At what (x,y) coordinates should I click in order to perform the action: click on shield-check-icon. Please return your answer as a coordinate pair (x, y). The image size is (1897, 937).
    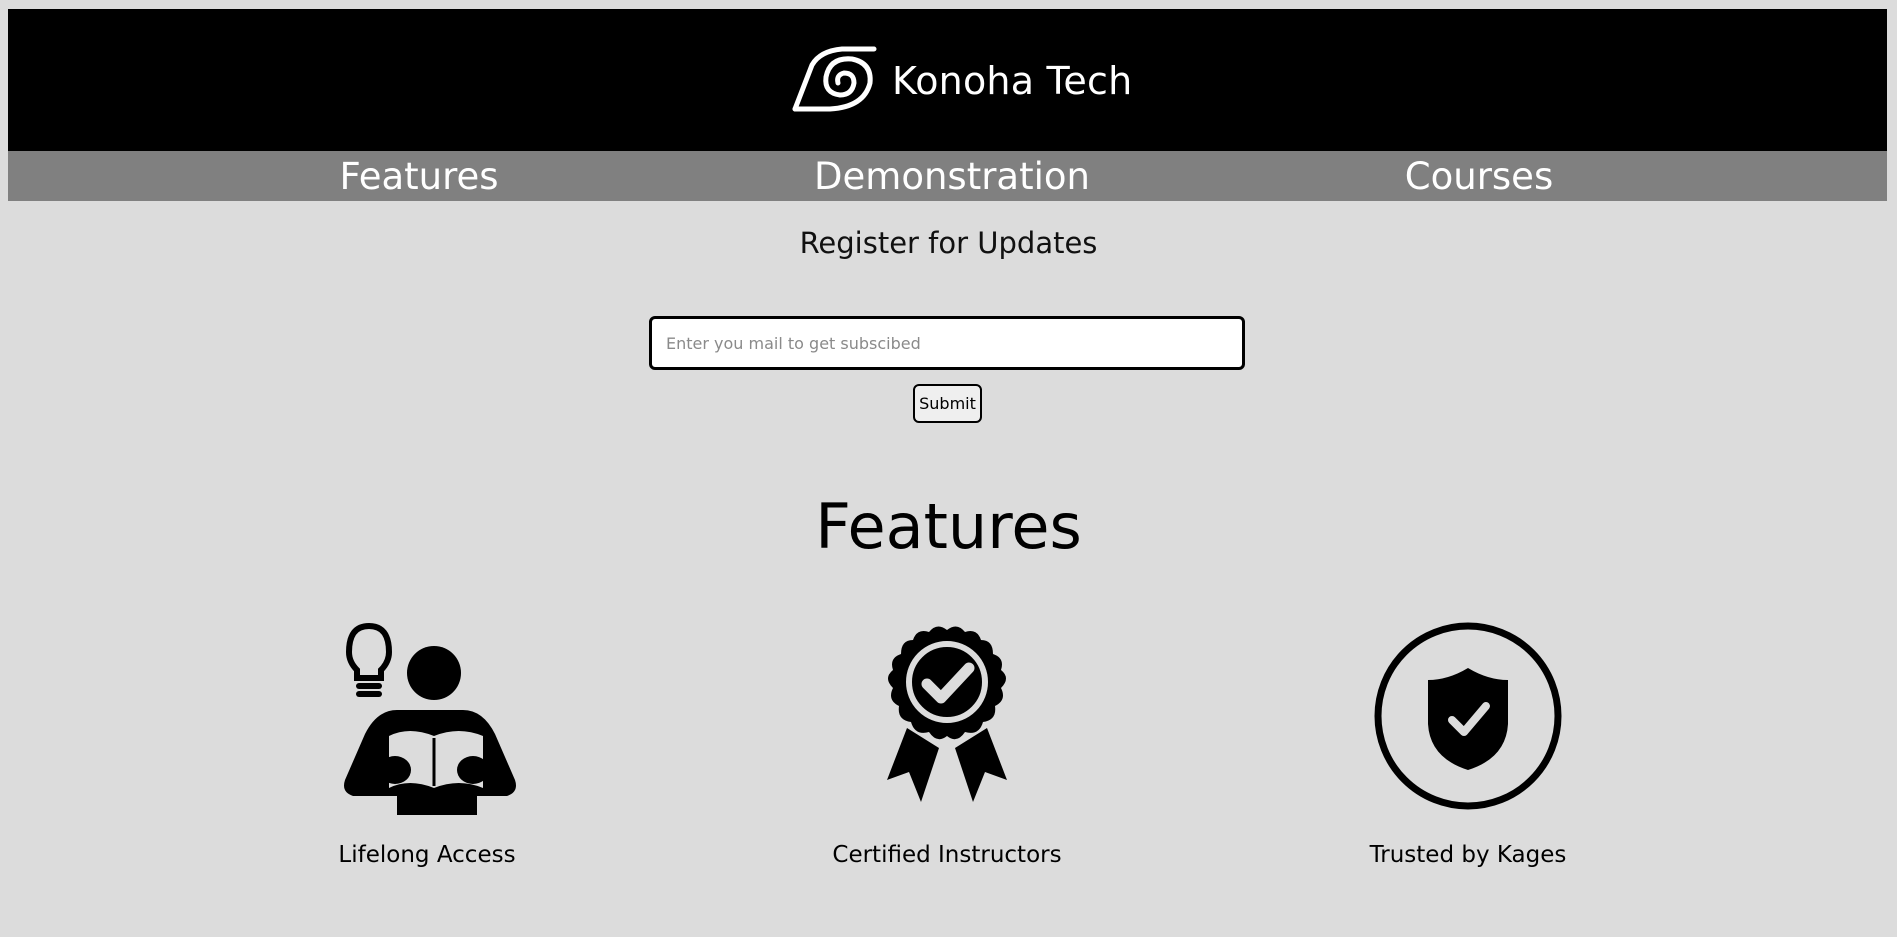
    Looking at the image, I should click on (1468, 716).